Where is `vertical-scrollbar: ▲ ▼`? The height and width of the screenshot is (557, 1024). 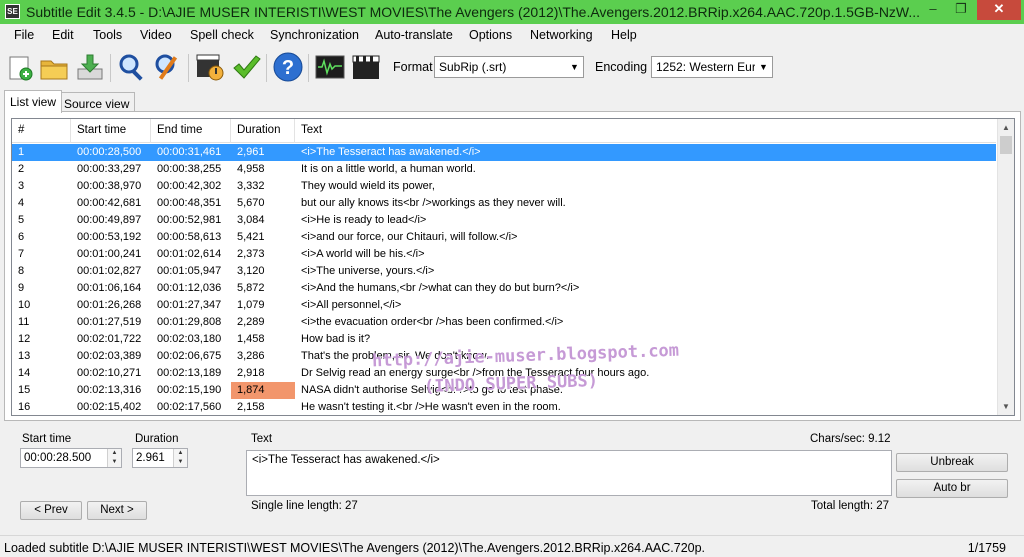
vertical-scrollbar: ▲ ▼ is located at coordinates (1005, 267).